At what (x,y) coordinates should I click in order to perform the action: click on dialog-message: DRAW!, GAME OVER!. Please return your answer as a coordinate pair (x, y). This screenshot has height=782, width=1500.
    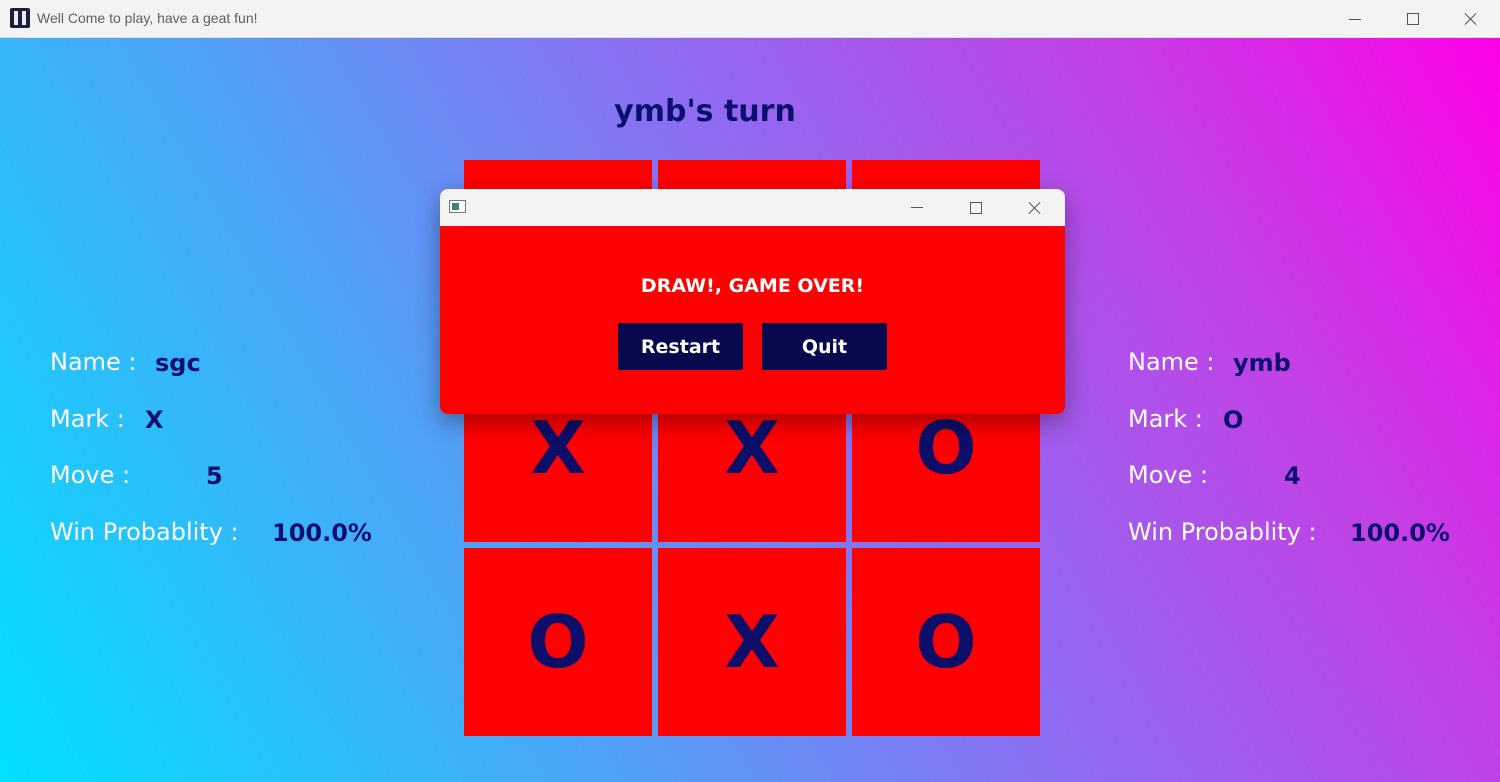
    Looking at the image, I should click on (752, 286).